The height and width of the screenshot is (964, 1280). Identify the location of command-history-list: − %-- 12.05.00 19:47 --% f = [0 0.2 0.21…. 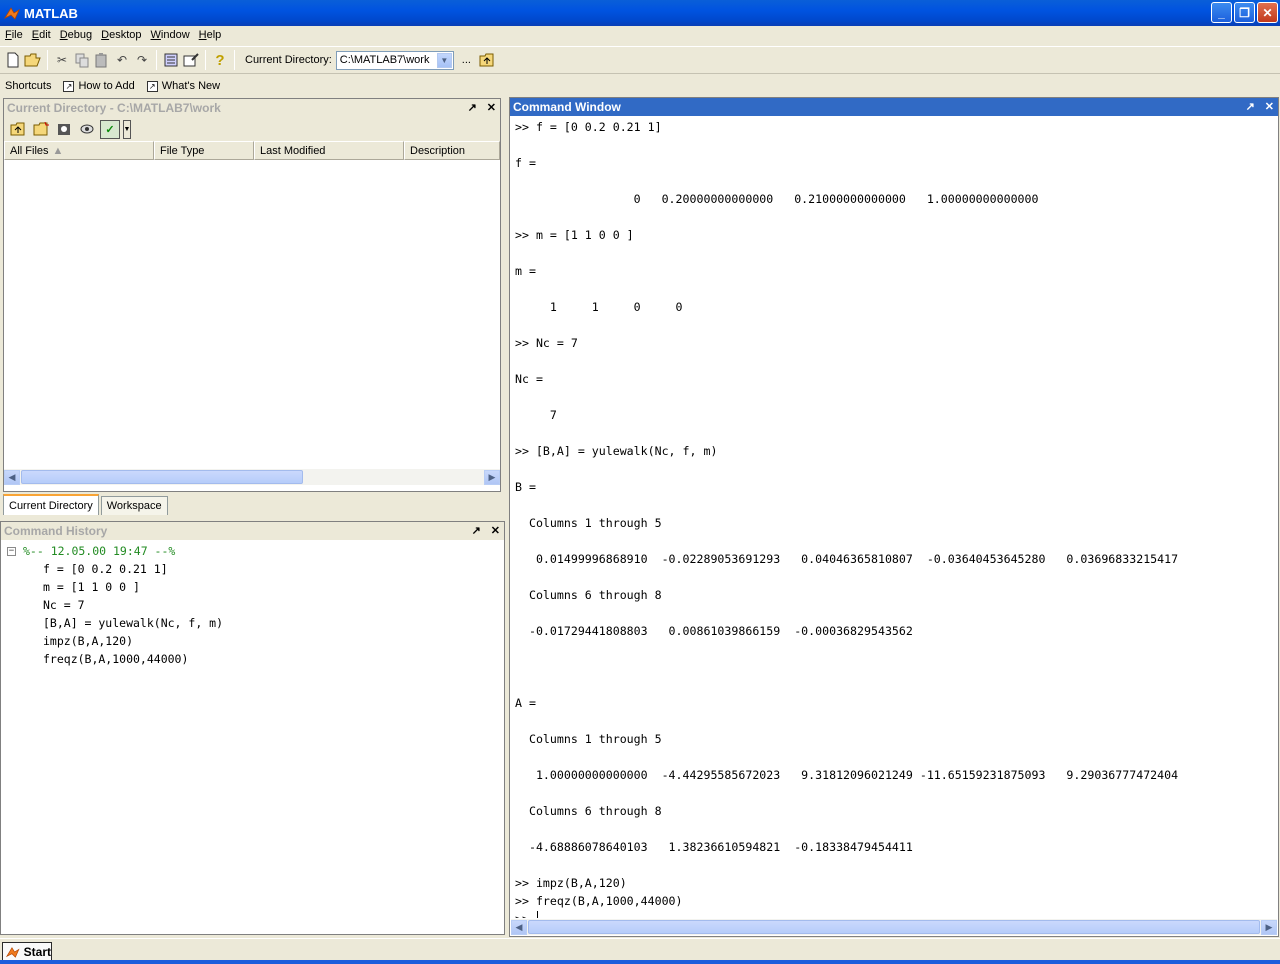
(252, 604).